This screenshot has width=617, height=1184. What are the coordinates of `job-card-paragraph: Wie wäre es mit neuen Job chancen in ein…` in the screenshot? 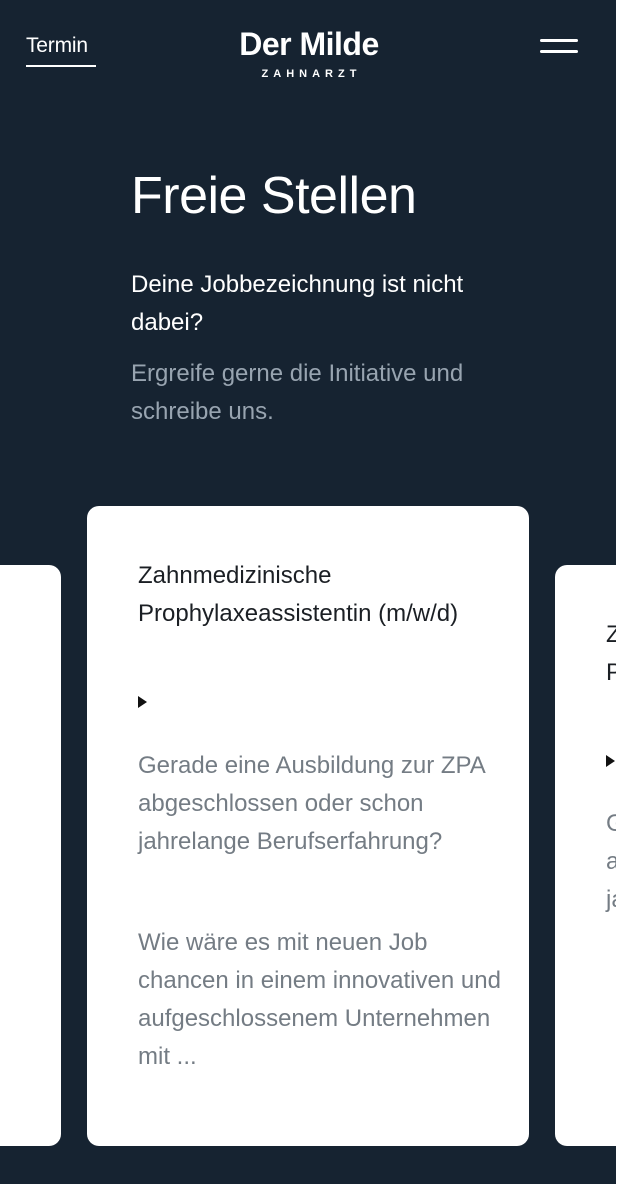 It's located at (319, 999).